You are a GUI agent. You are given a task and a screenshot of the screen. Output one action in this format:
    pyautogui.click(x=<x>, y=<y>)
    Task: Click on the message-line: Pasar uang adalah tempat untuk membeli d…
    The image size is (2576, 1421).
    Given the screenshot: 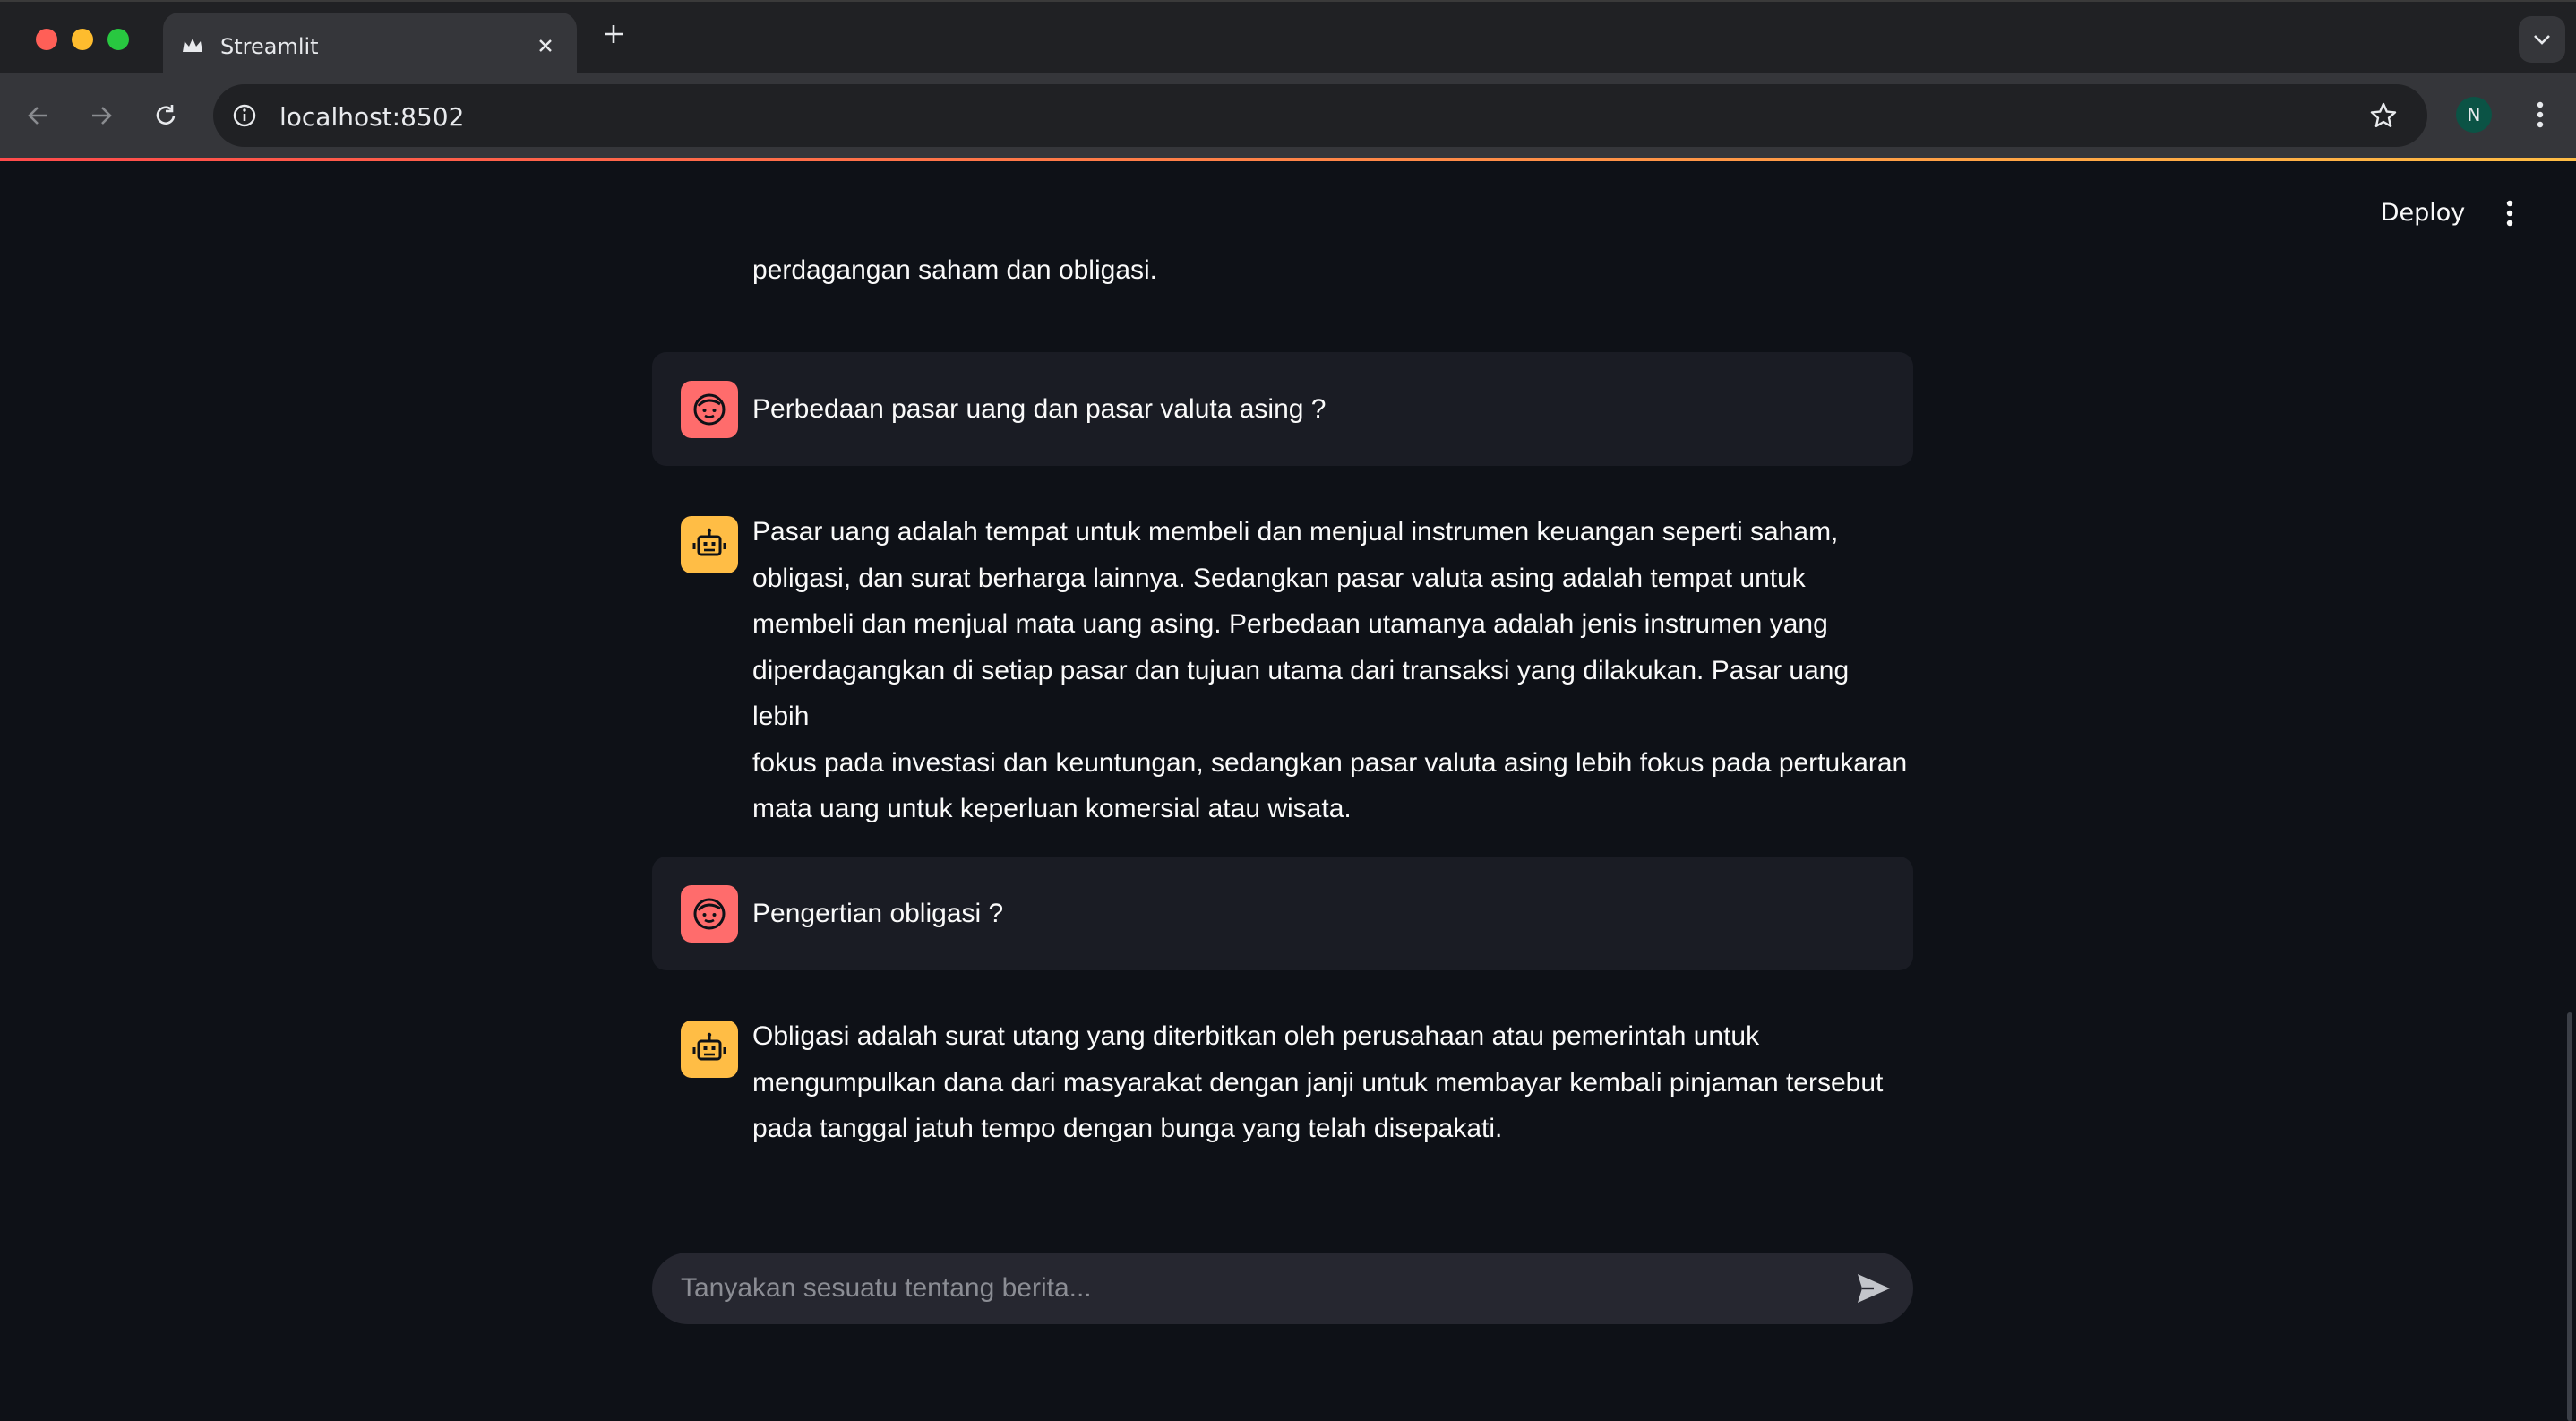 What is the action you would take?
    pyautogui.click(x=1295, y=532)
    